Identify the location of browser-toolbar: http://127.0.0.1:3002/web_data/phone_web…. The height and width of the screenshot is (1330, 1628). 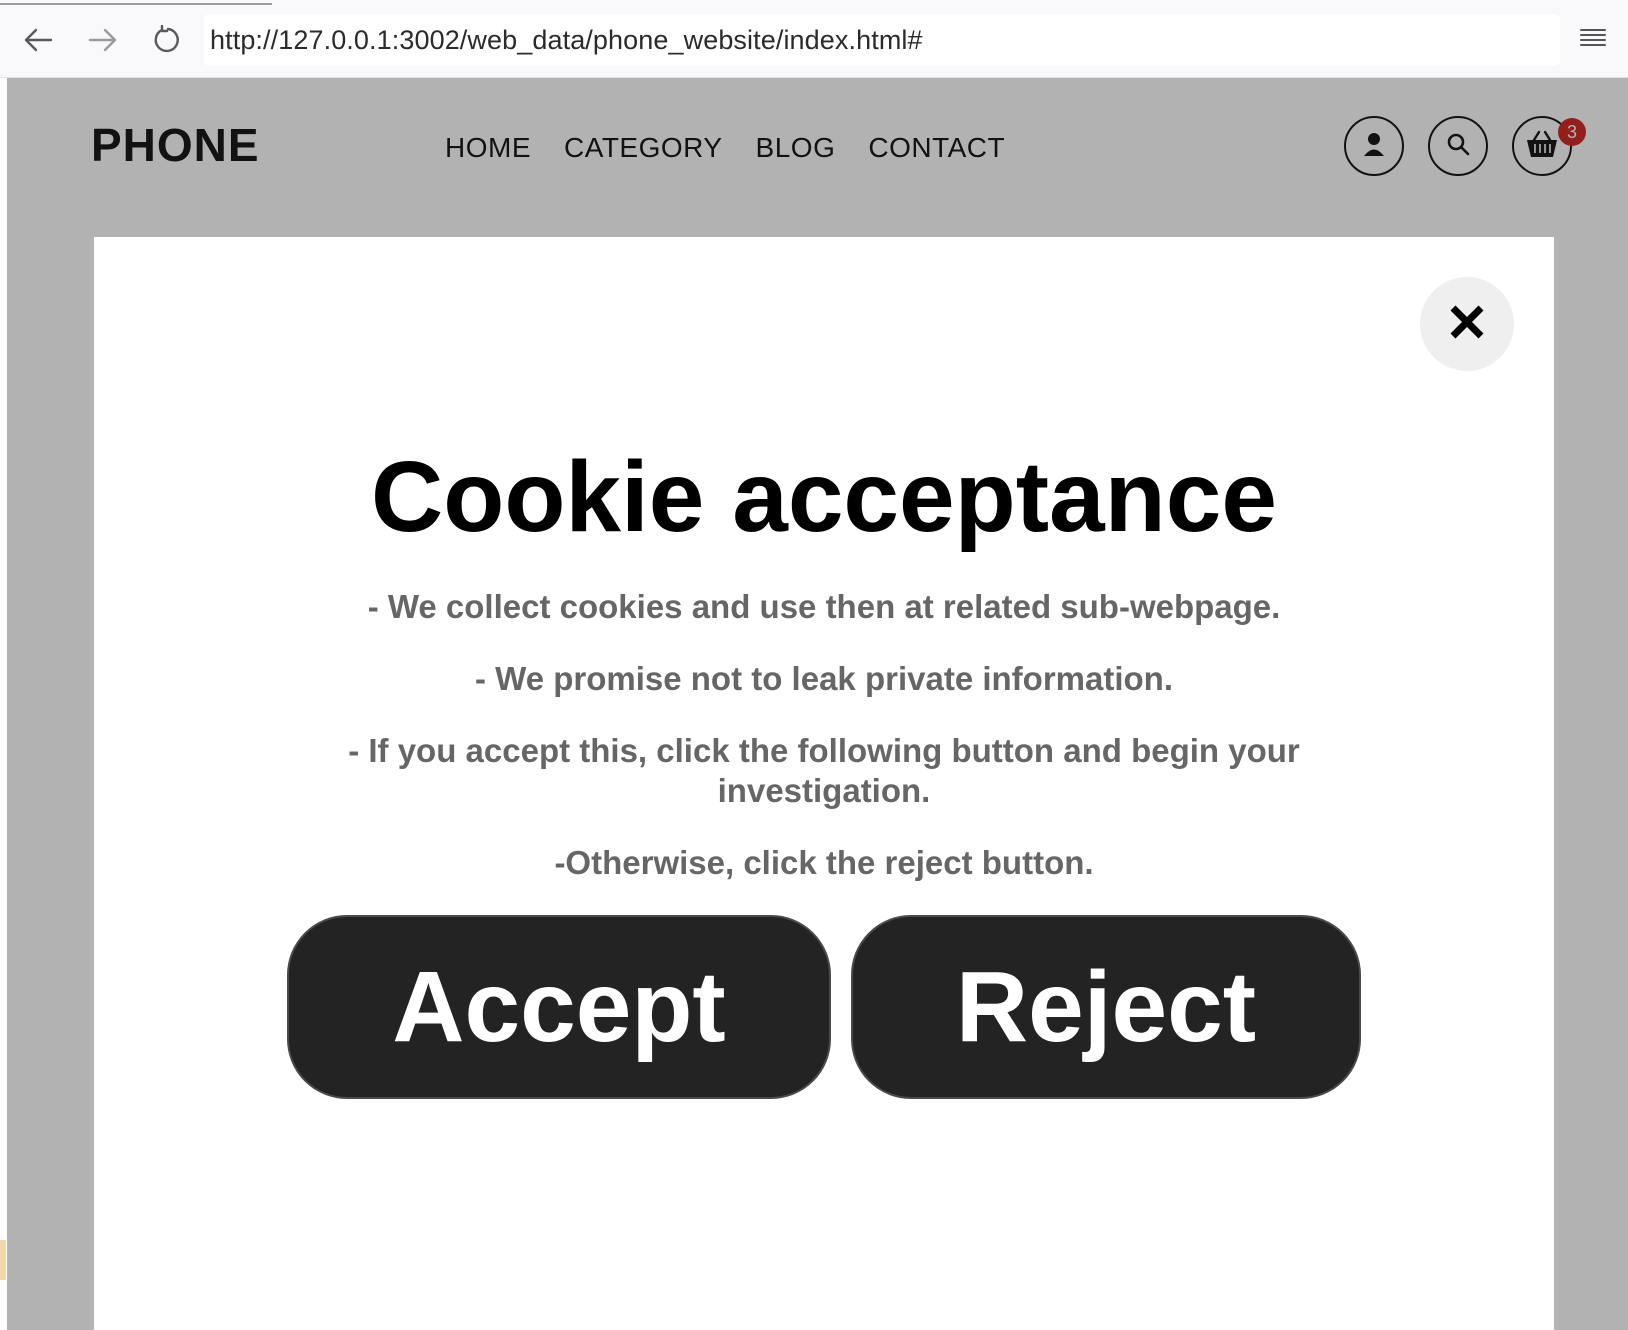
(814, 39).